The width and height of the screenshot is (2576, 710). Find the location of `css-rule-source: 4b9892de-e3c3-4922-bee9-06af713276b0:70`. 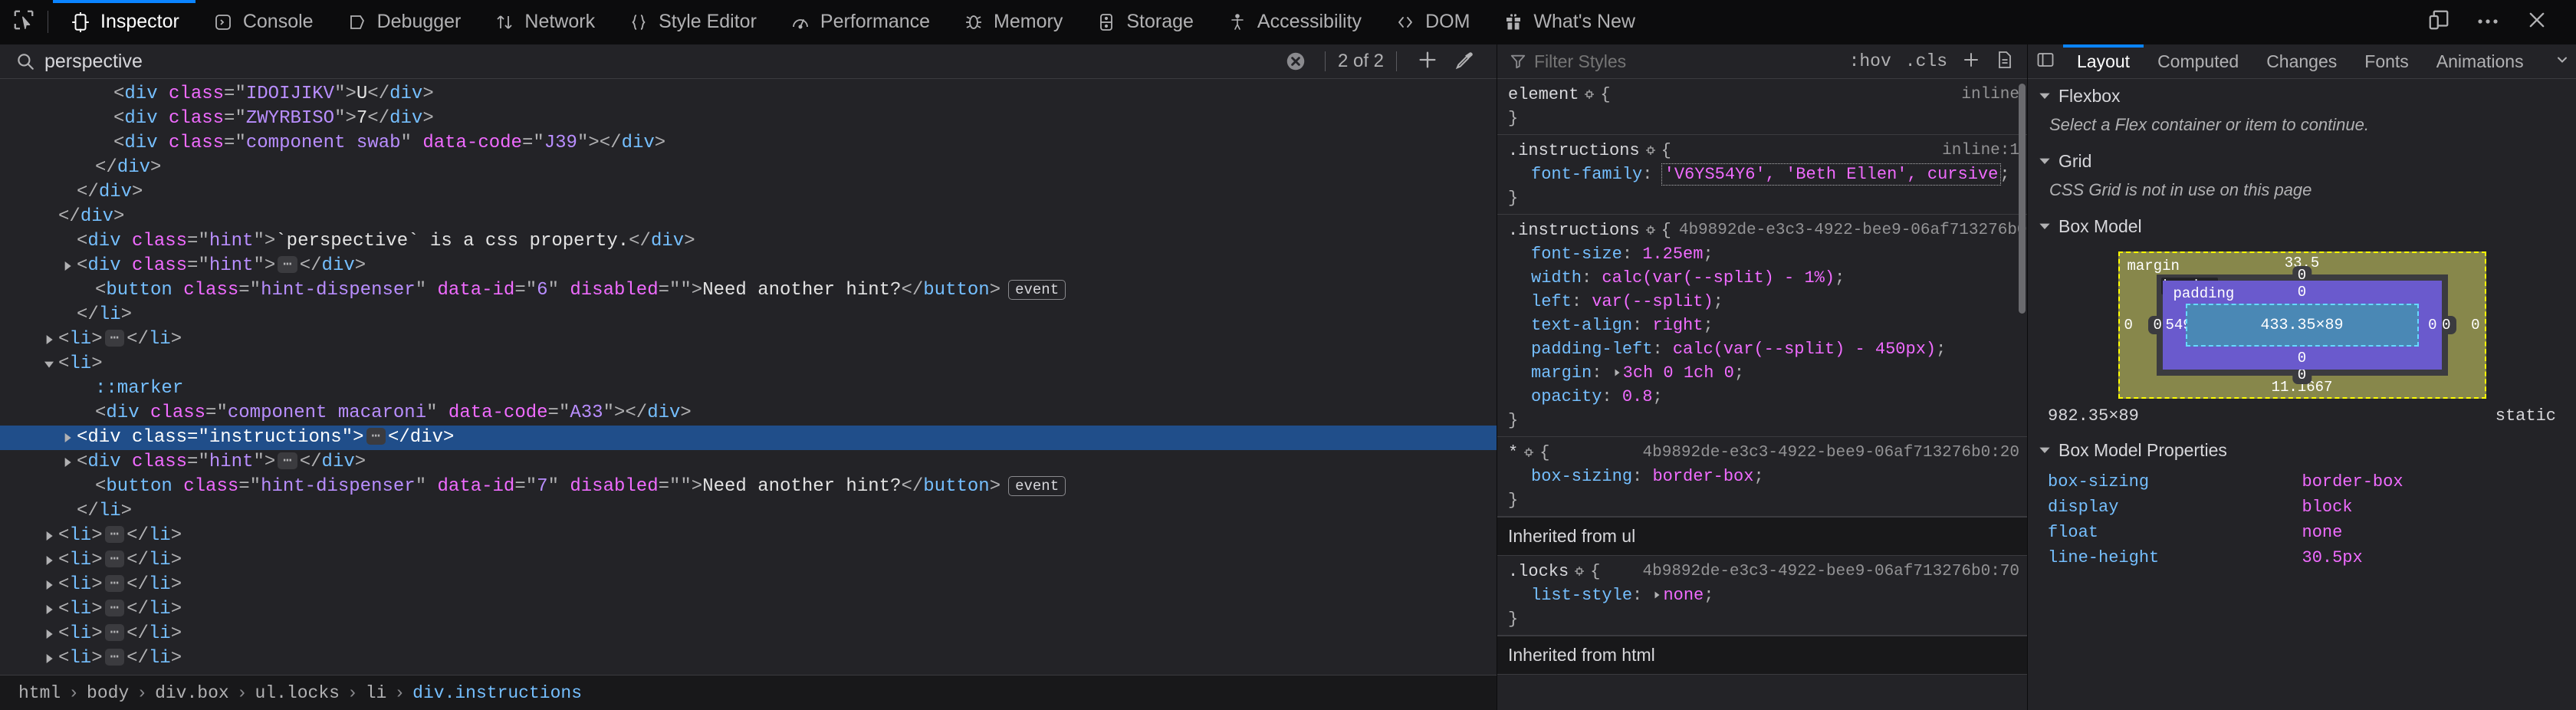

css-rule-source: 4b9892de-e3c3-4922-bee9-06af713276b0:70 is located at coordinates (1831, 571).